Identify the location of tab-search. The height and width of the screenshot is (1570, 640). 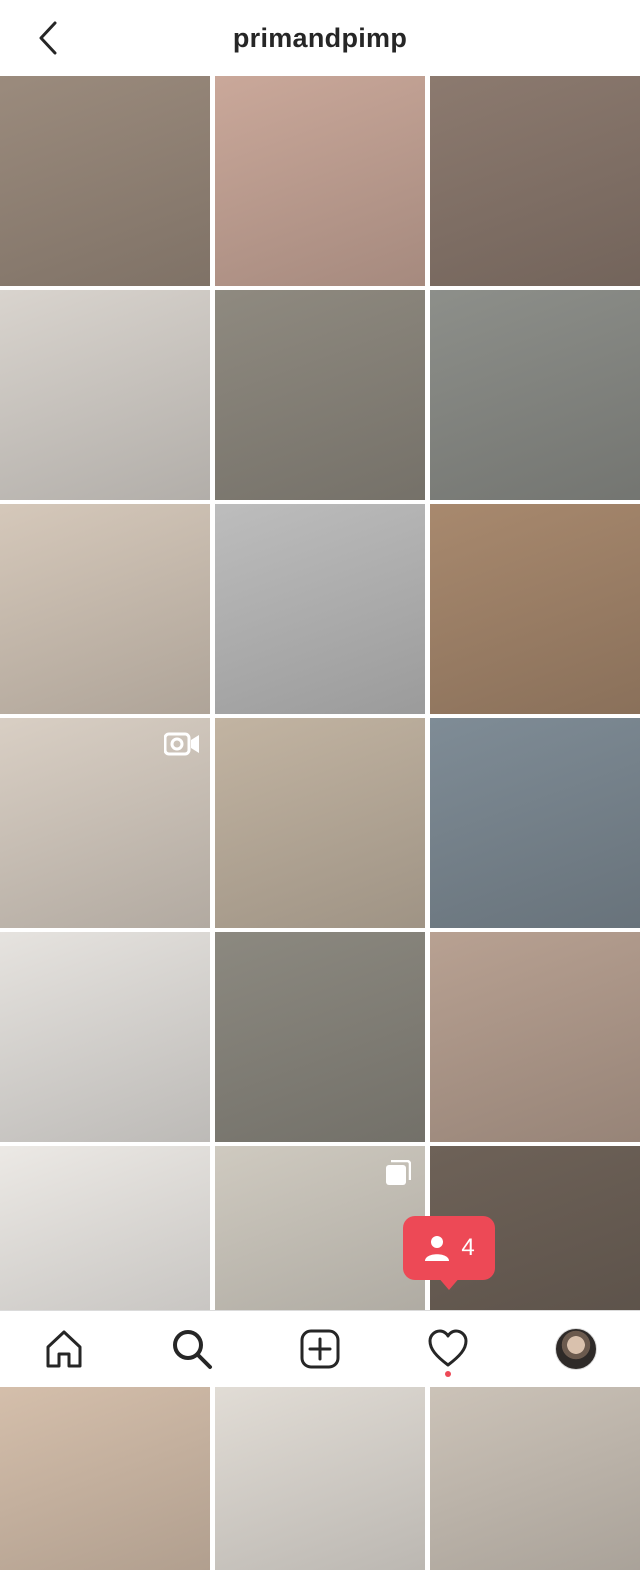
(192, 1349).